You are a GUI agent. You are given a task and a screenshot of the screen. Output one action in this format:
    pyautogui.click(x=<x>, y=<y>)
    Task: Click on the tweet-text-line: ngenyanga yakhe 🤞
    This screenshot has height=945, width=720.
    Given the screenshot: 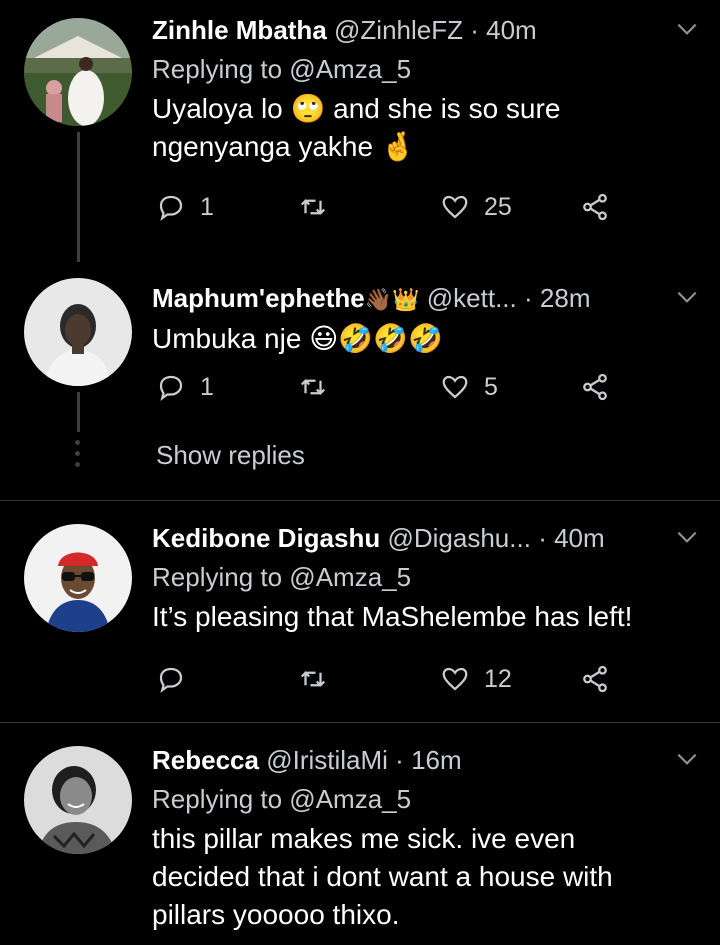 What is the action you would take?
    pyautogui.click(x=284, y=146)
    